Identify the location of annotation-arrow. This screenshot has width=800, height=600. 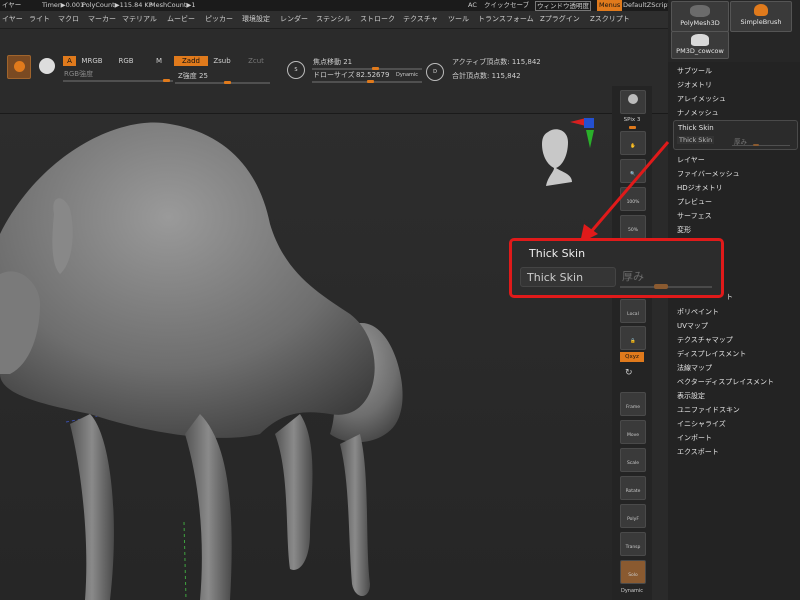
(625, 192).